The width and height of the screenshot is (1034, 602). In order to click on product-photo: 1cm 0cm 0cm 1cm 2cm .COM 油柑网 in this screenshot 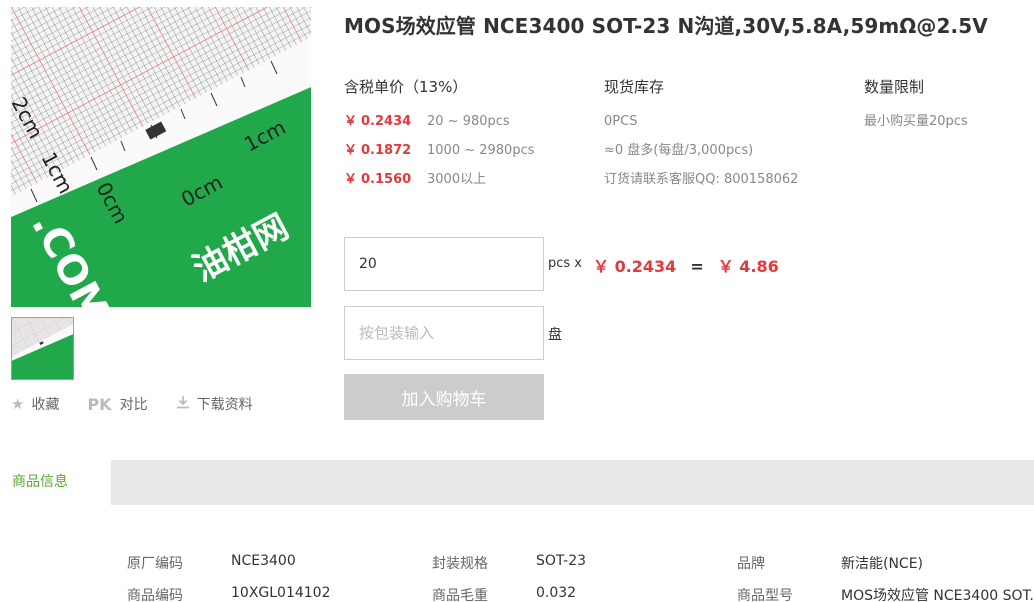, I will do `click(161, 157)`.